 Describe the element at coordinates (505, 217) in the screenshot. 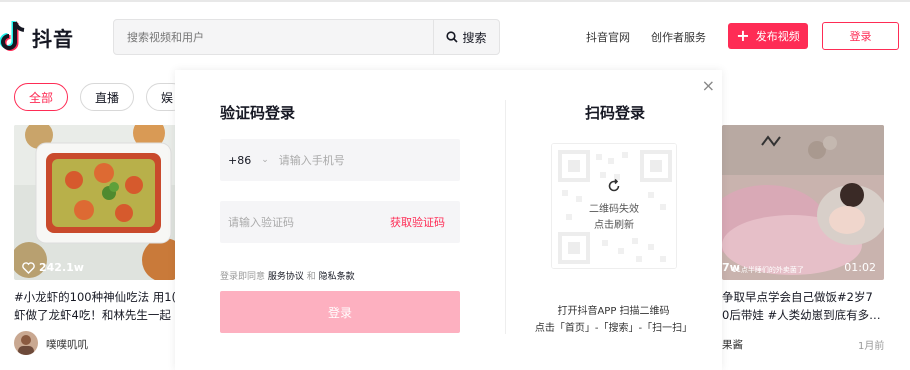

I see `divider` at that location.